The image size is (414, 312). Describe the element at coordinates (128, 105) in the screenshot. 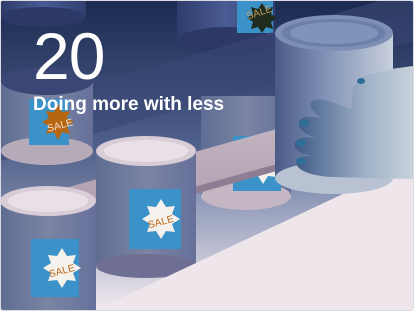

I see `article-title: Doing more with less` at that location.